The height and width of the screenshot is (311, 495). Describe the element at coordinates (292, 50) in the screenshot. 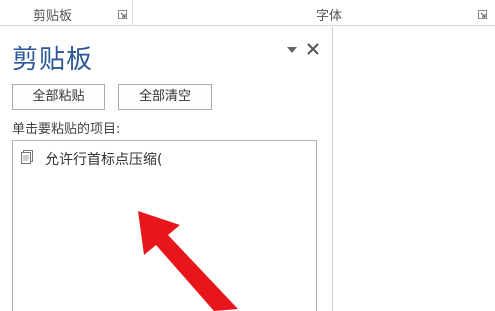

I see `pane-options-dropdown-icon` at that location.